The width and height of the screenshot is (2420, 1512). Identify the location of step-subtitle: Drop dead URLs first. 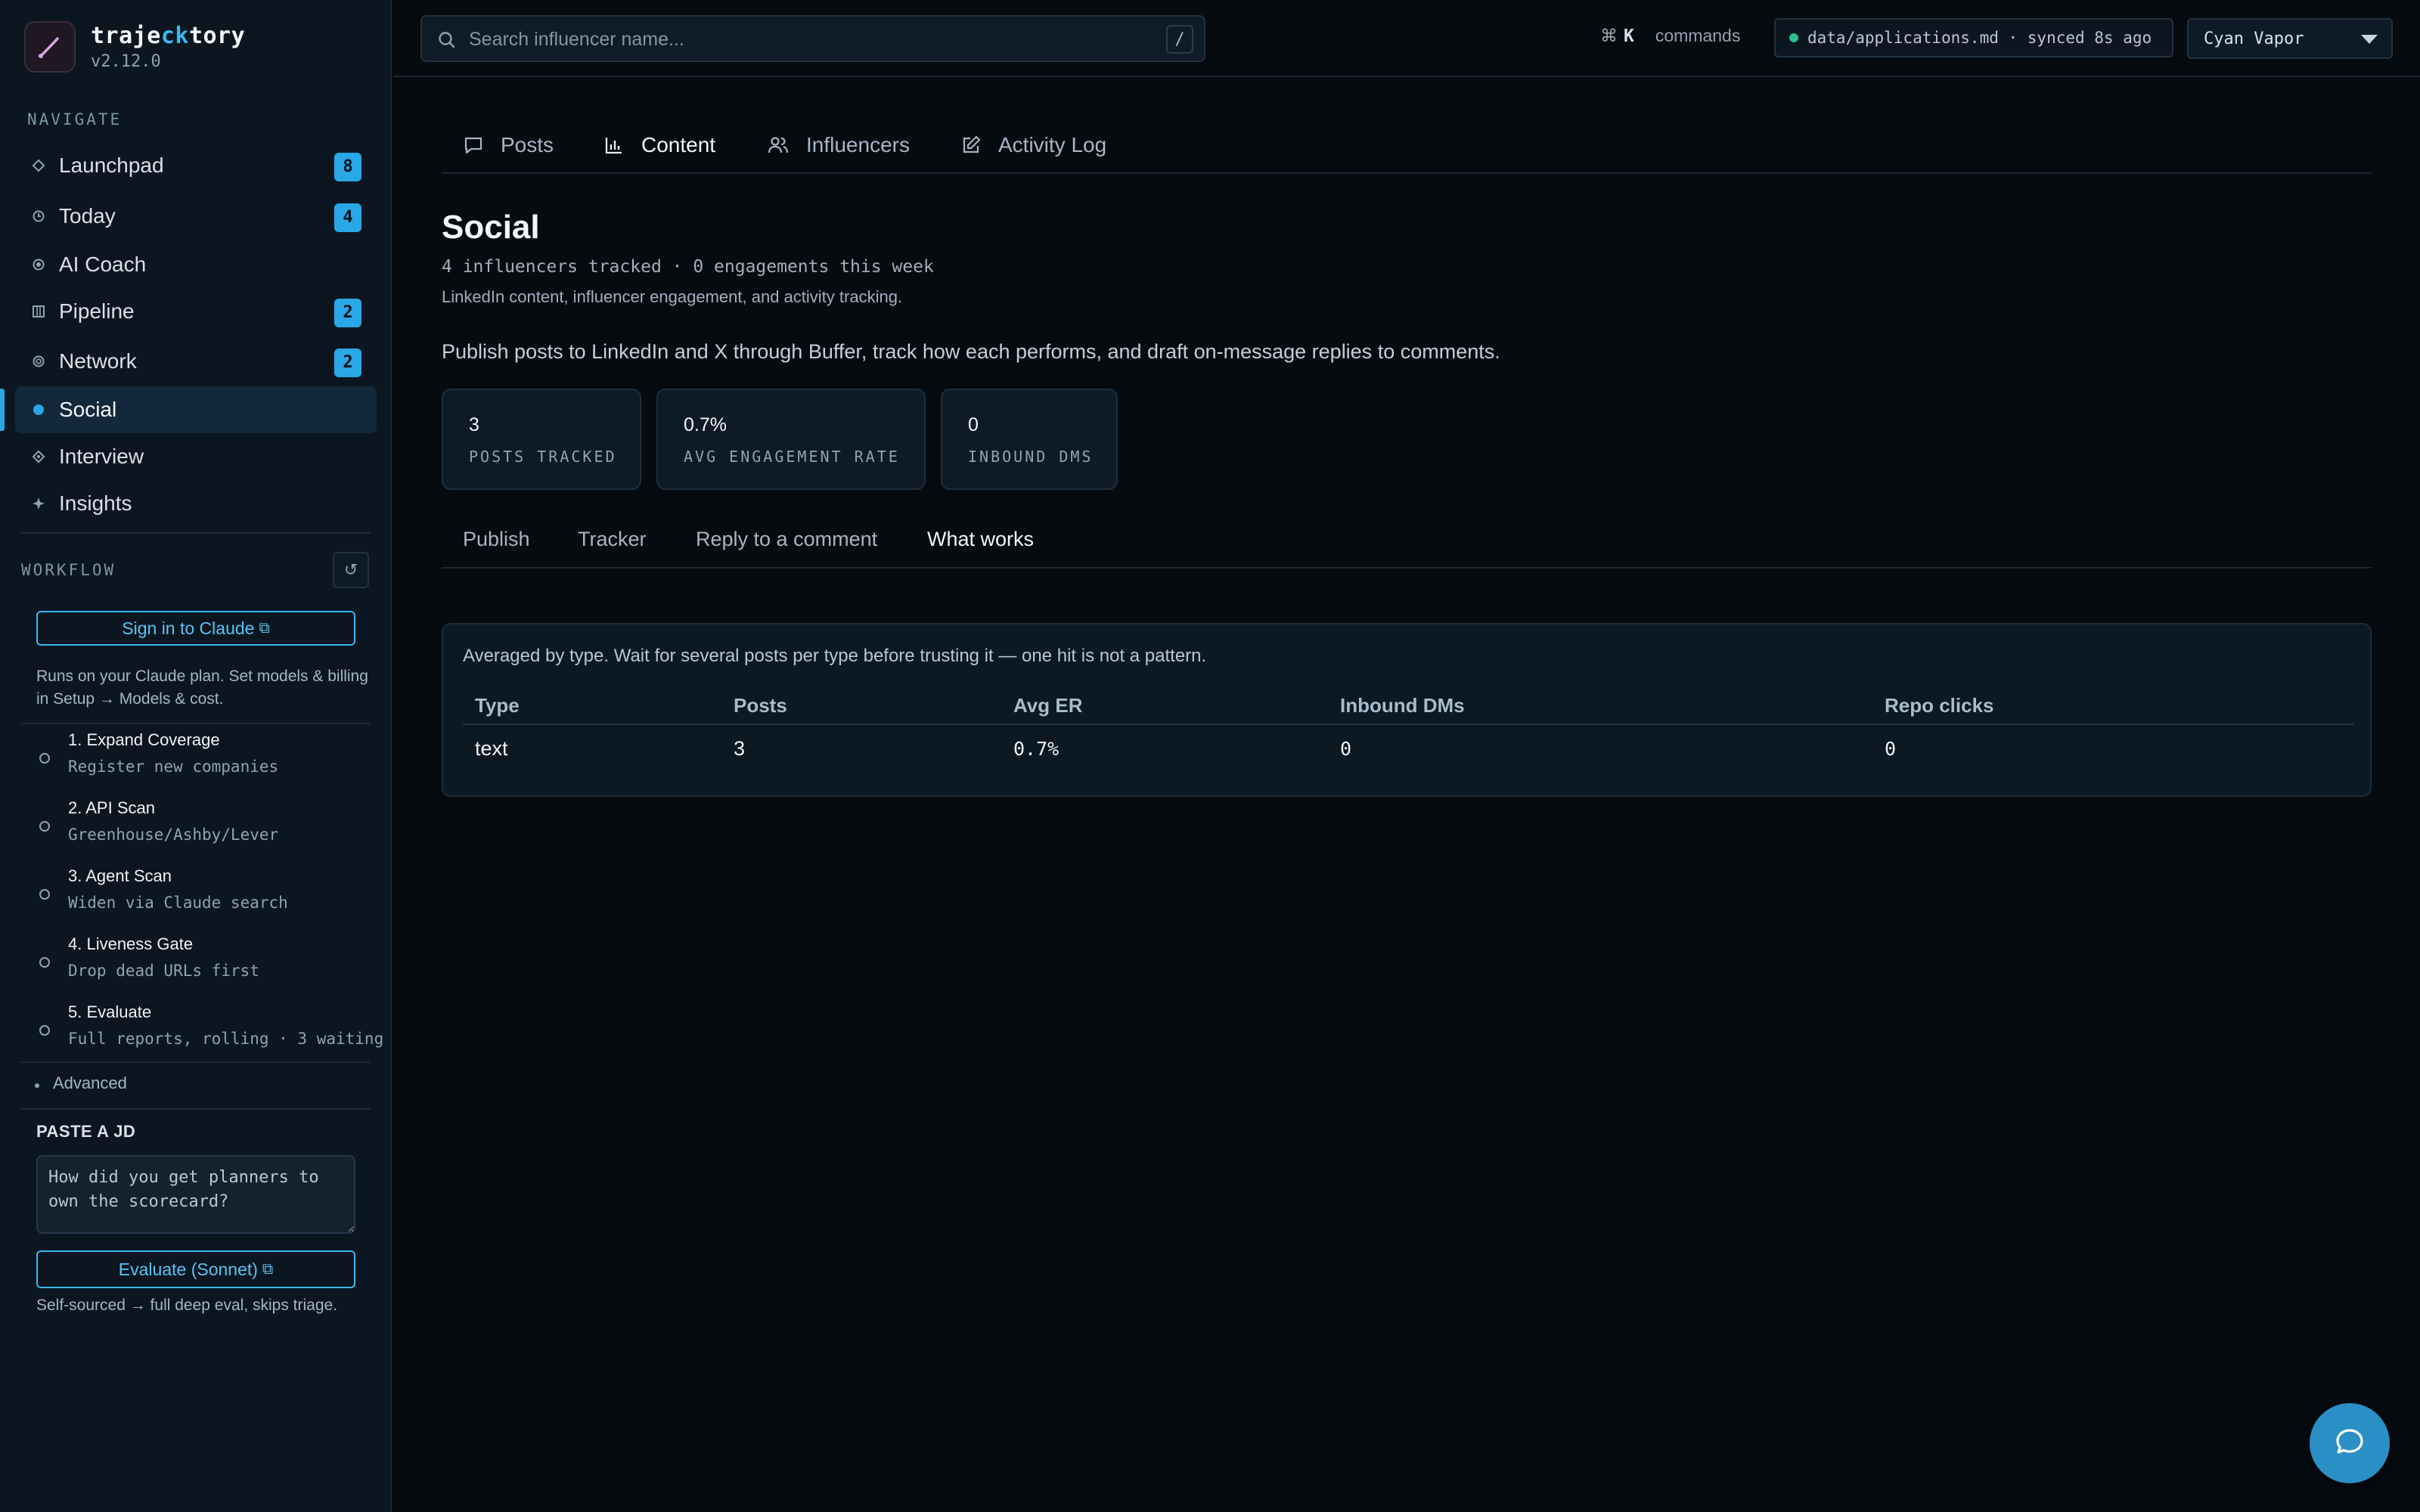
(163, 971).